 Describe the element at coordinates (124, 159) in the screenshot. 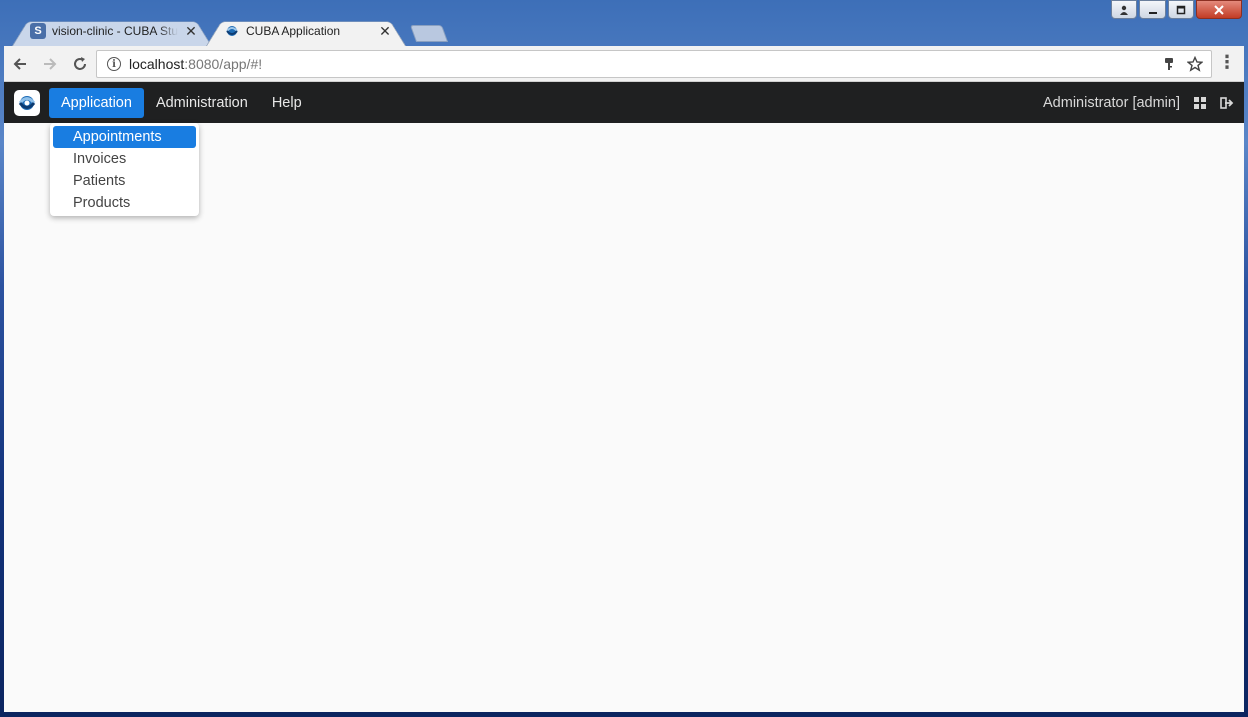

I see `menu-item-invoices: Invoices` at that location.